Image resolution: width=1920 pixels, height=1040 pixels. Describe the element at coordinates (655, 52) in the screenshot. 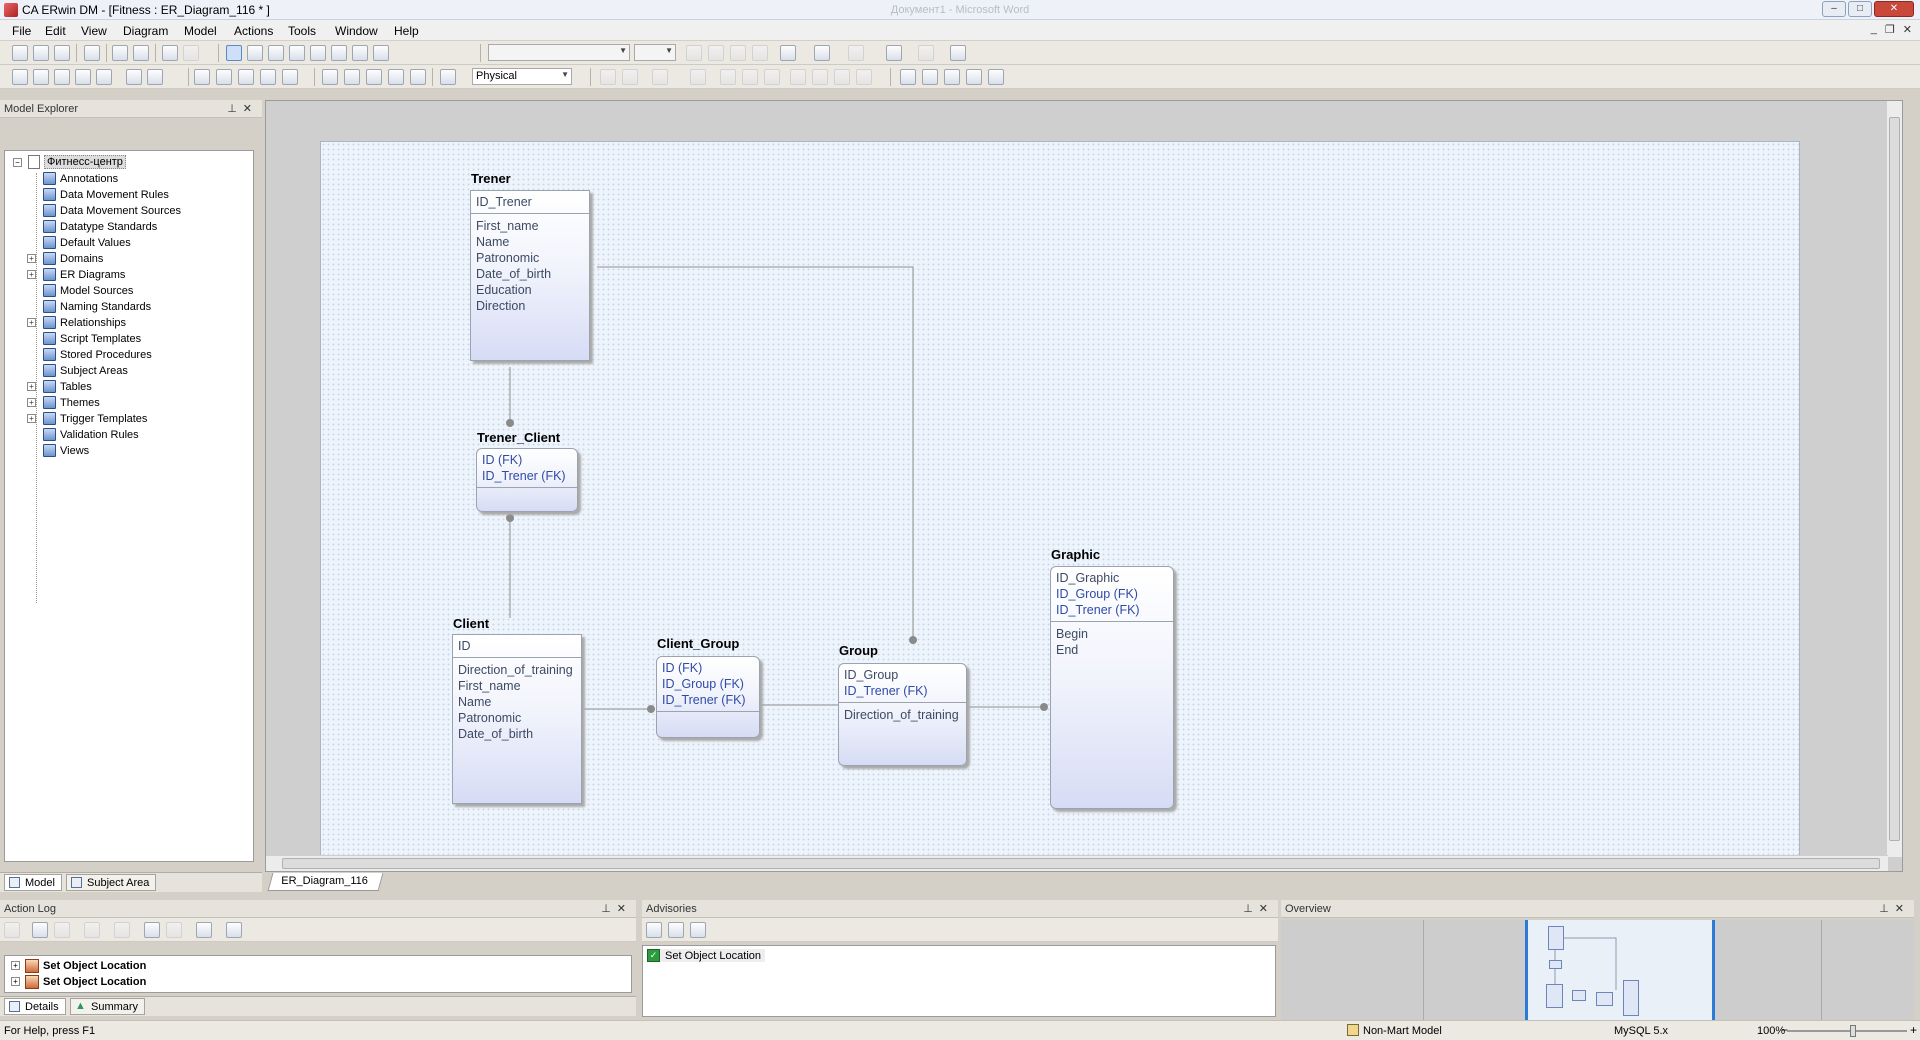

I see `font-size-combo: ▼` at that location.